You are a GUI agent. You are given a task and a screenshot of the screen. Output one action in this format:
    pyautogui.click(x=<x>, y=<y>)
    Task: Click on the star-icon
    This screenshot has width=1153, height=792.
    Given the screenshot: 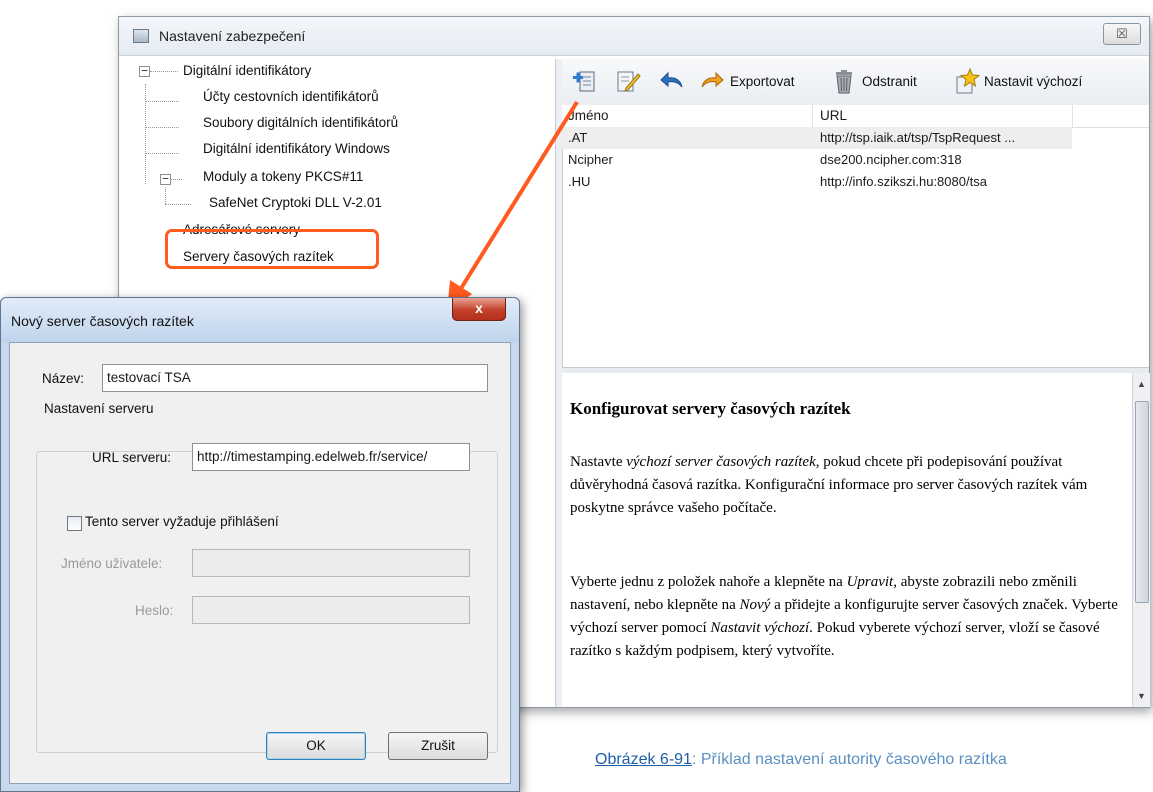 What is the action you would take?
    pyautogui.click(x=966, y=81)
    